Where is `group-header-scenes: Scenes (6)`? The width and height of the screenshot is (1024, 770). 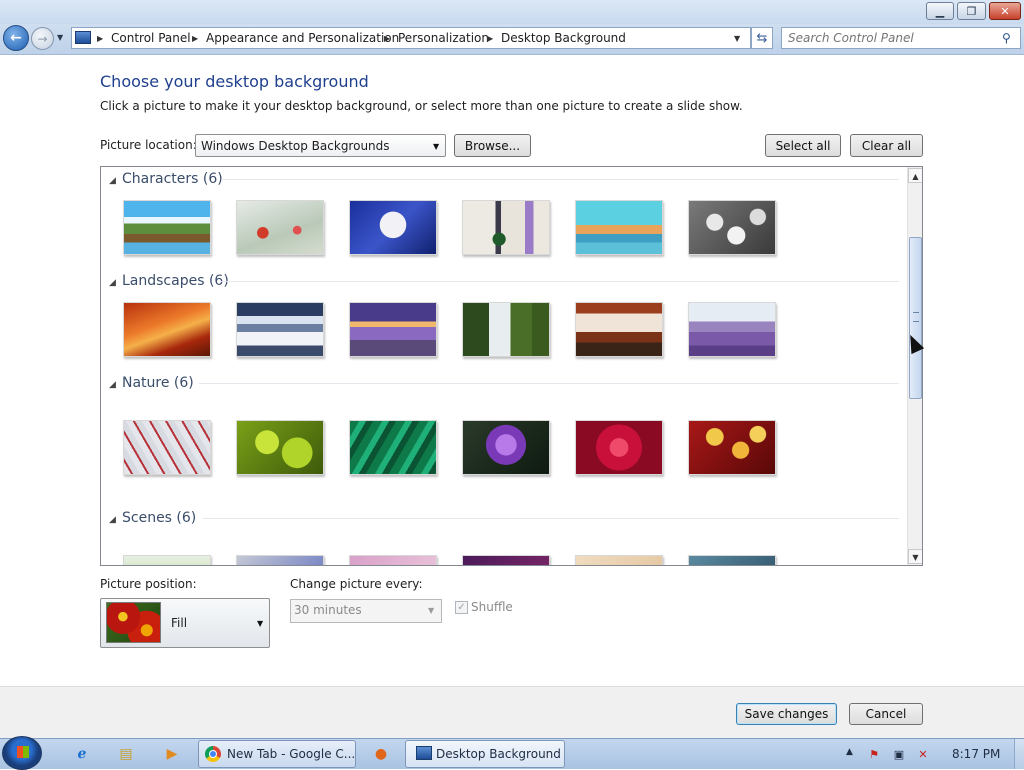 group-header-scenes: Scenes (6) is located at coordinates (159, 518).